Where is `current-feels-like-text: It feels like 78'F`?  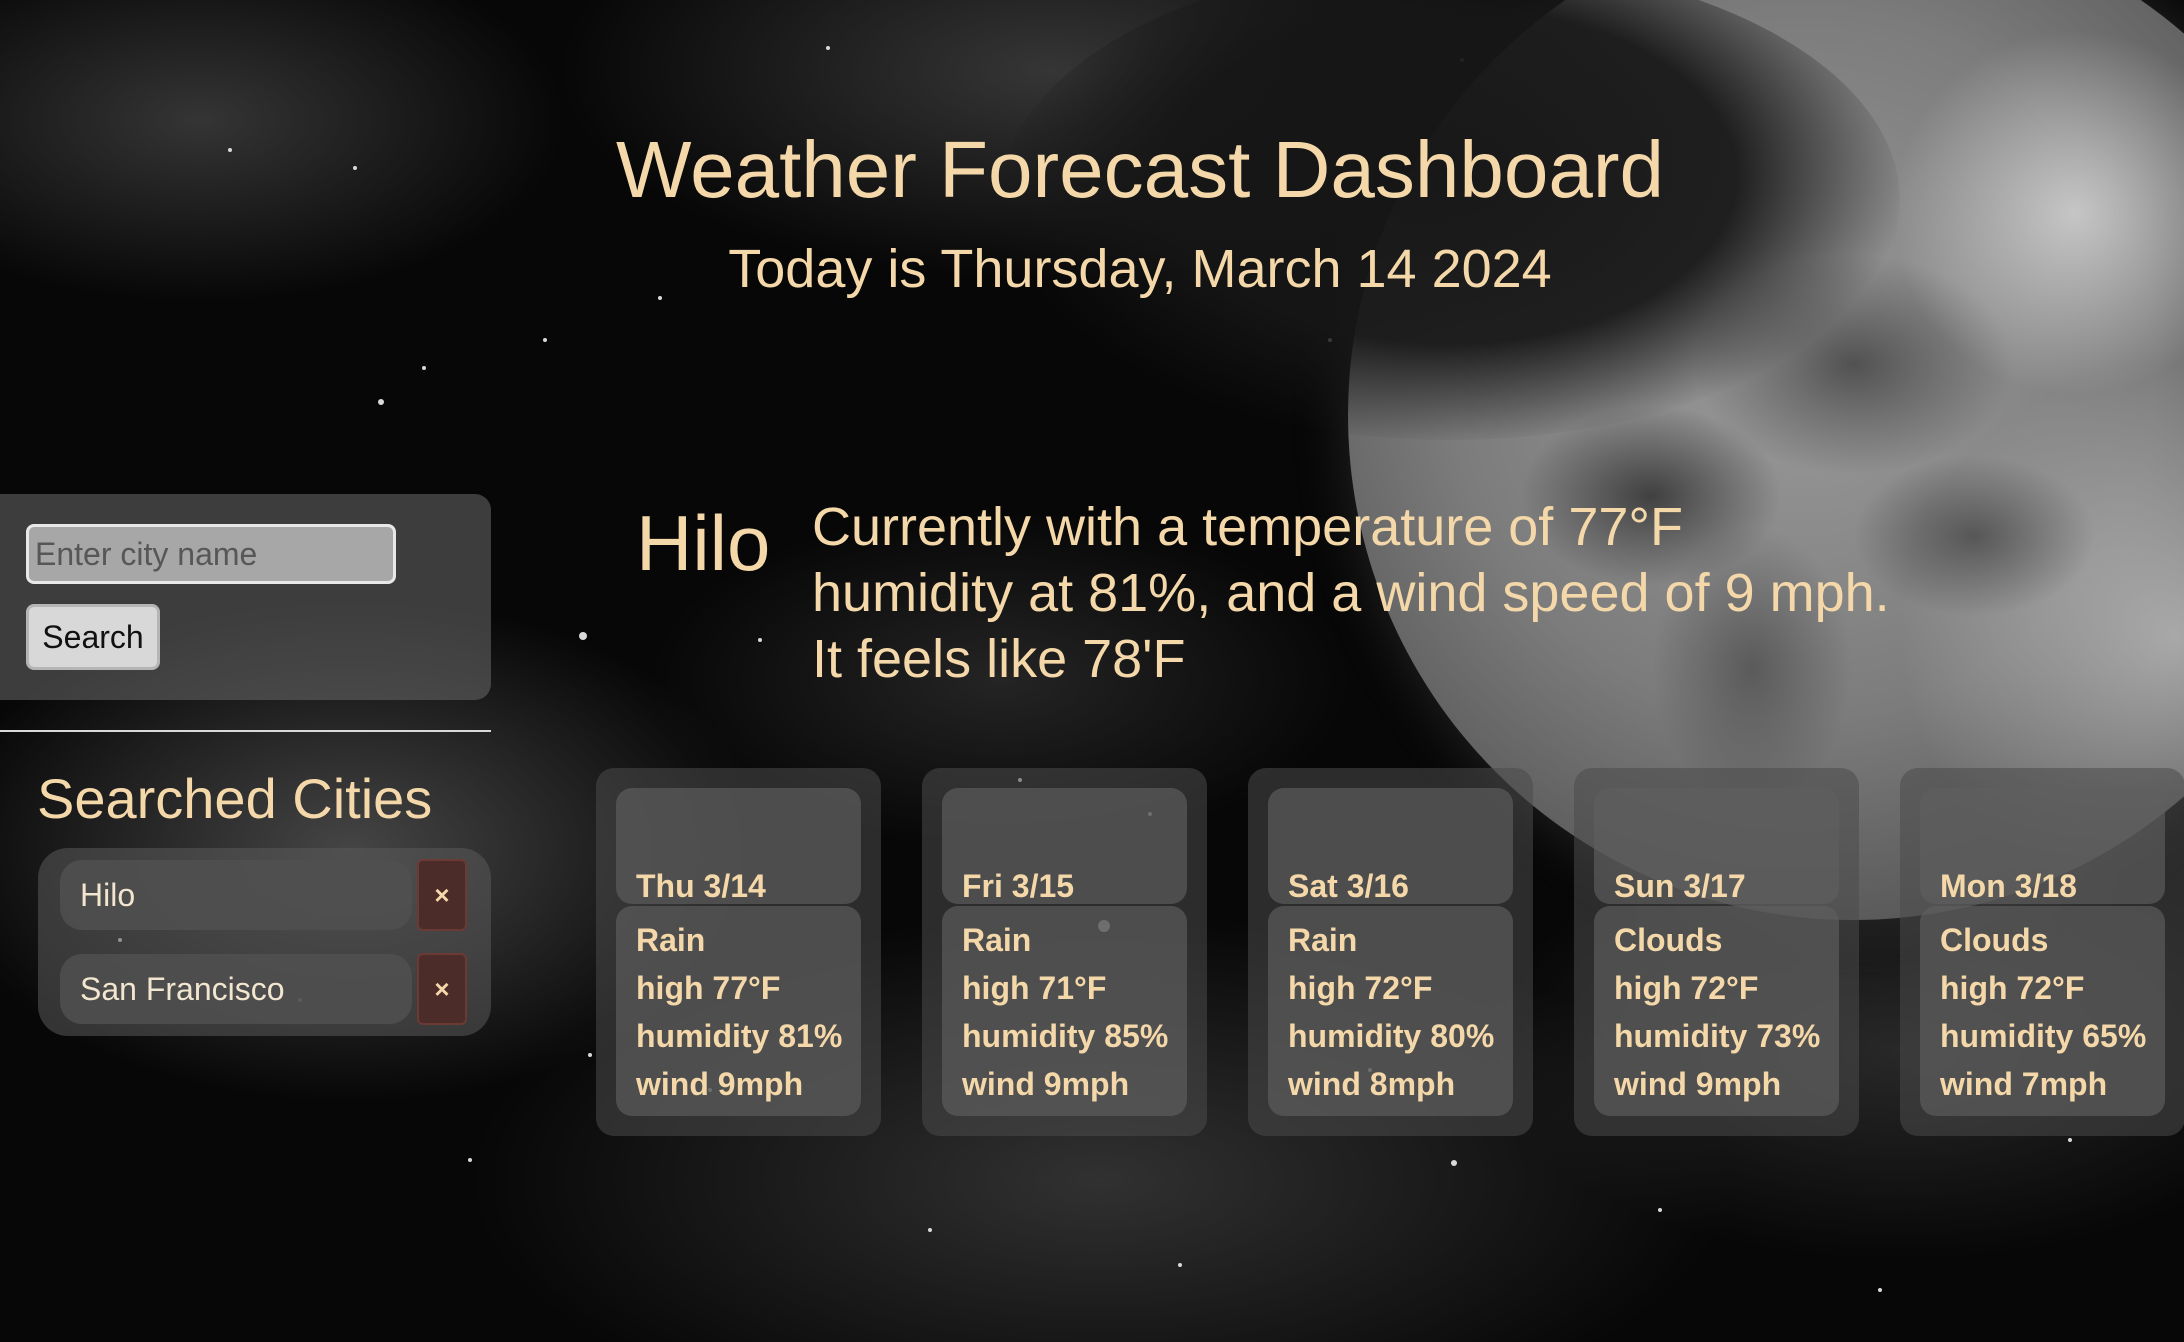 current-feels-like-text: It feels like 78'F is located at coordinates (999, 659).